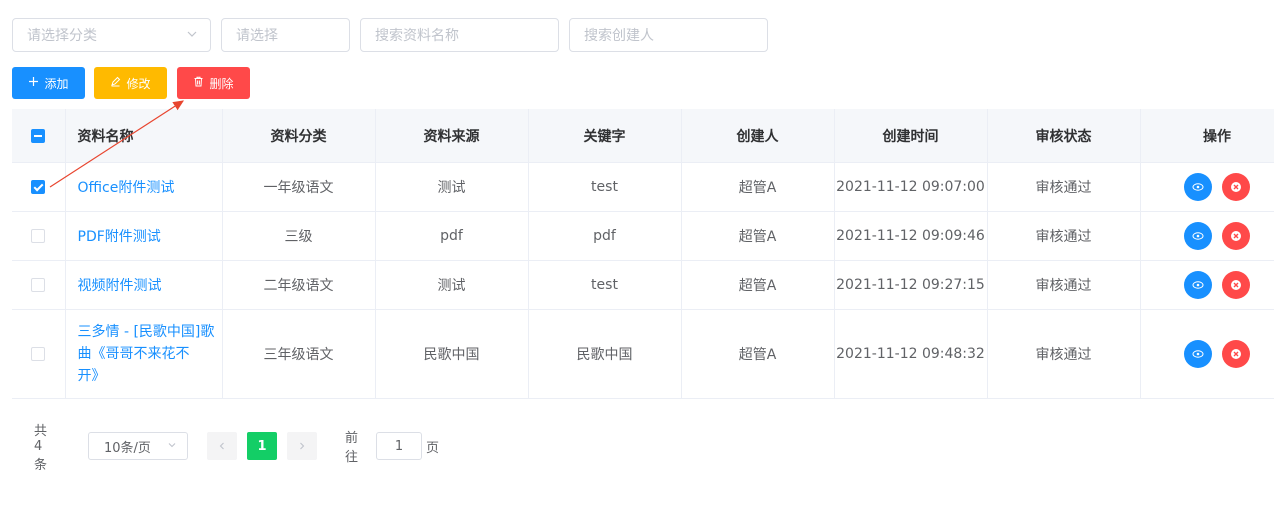 Image resolution: width=1274 pixels, height=506 pixels. What do you see at coordinates (144, 285) in the screenshot?
I see `row-name-link: 视频附件测试` at bounding box center [144, 285].